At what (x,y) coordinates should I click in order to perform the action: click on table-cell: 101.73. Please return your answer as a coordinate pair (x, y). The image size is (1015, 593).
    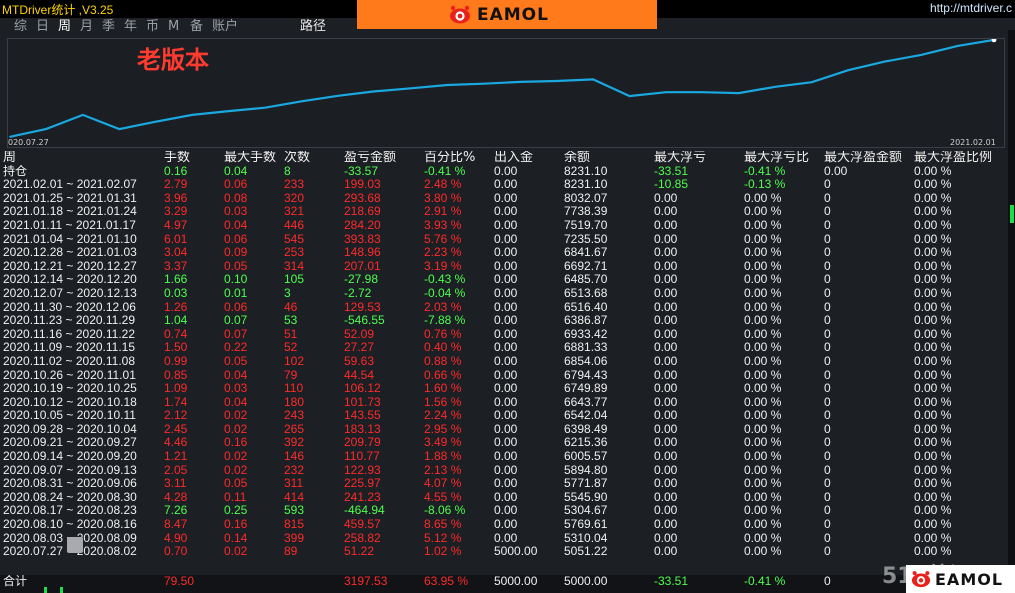
    Looking at the image, I should click on (362, 402).